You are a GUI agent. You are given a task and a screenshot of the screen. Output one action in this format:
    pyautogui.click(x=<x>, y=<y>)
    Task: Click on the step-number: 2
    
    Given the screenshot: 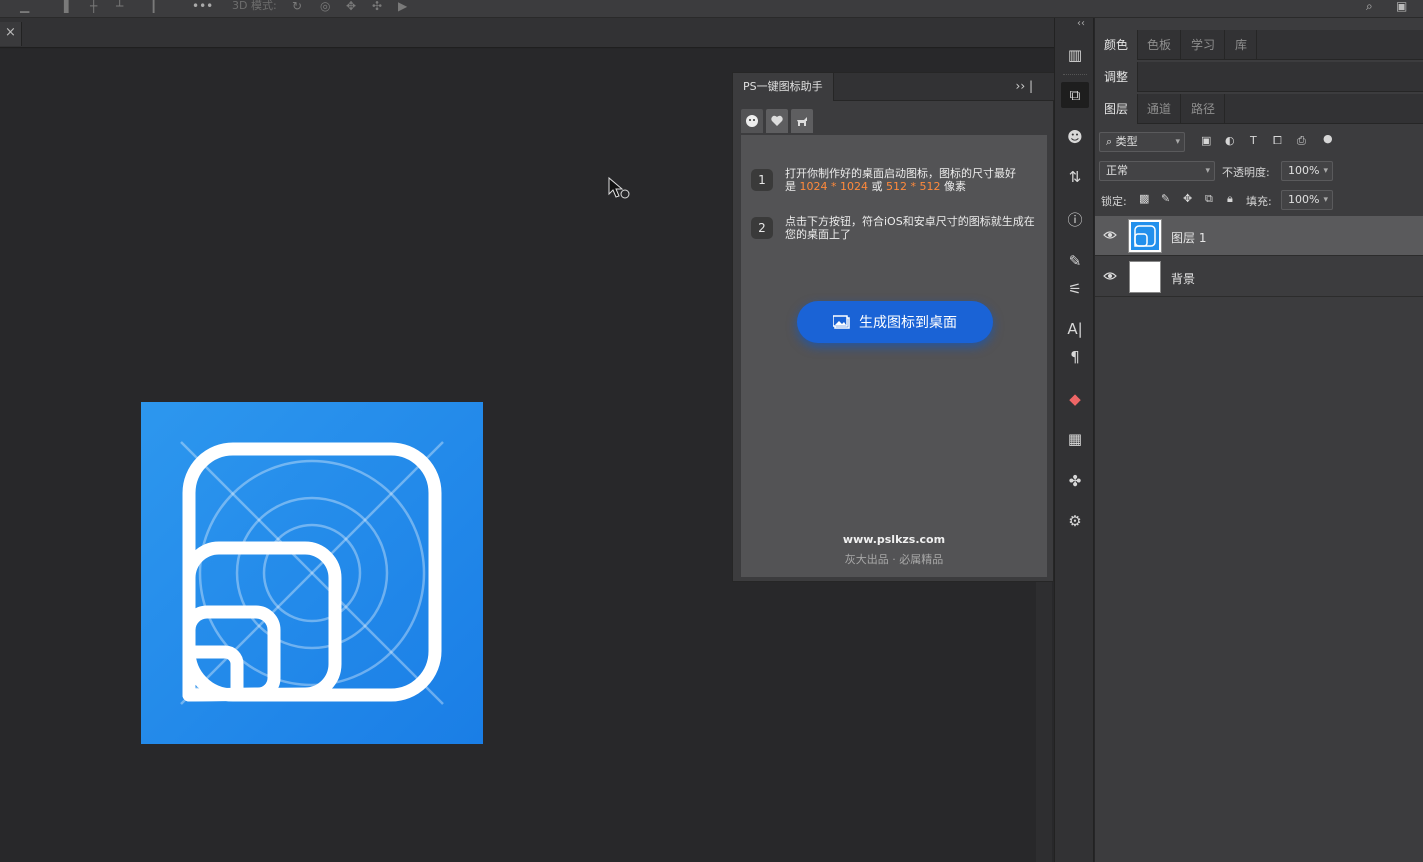 What is the action you would take?
    pyautogui.click(x=762, y=228)
    